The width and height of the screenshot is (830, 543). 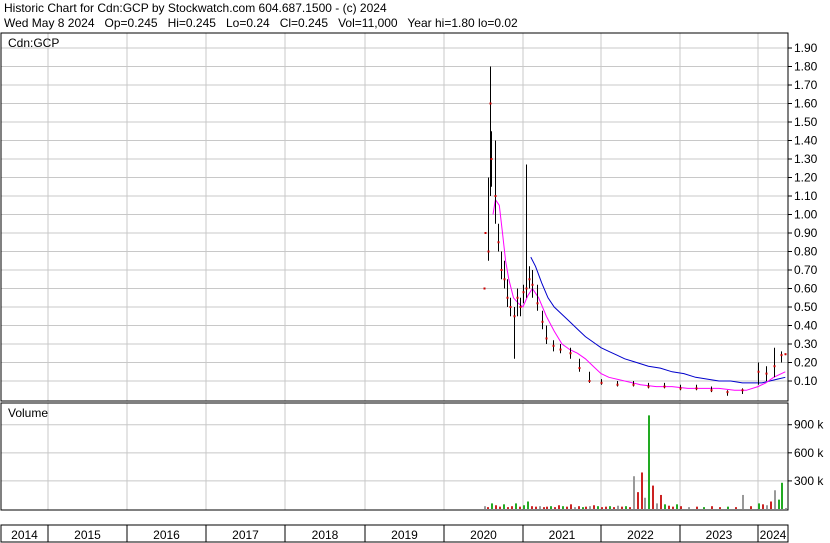 What do you see at coordinates (562, 535) in the screenshot?
I see `year-label: 2021` at bounding box center [562, 535].